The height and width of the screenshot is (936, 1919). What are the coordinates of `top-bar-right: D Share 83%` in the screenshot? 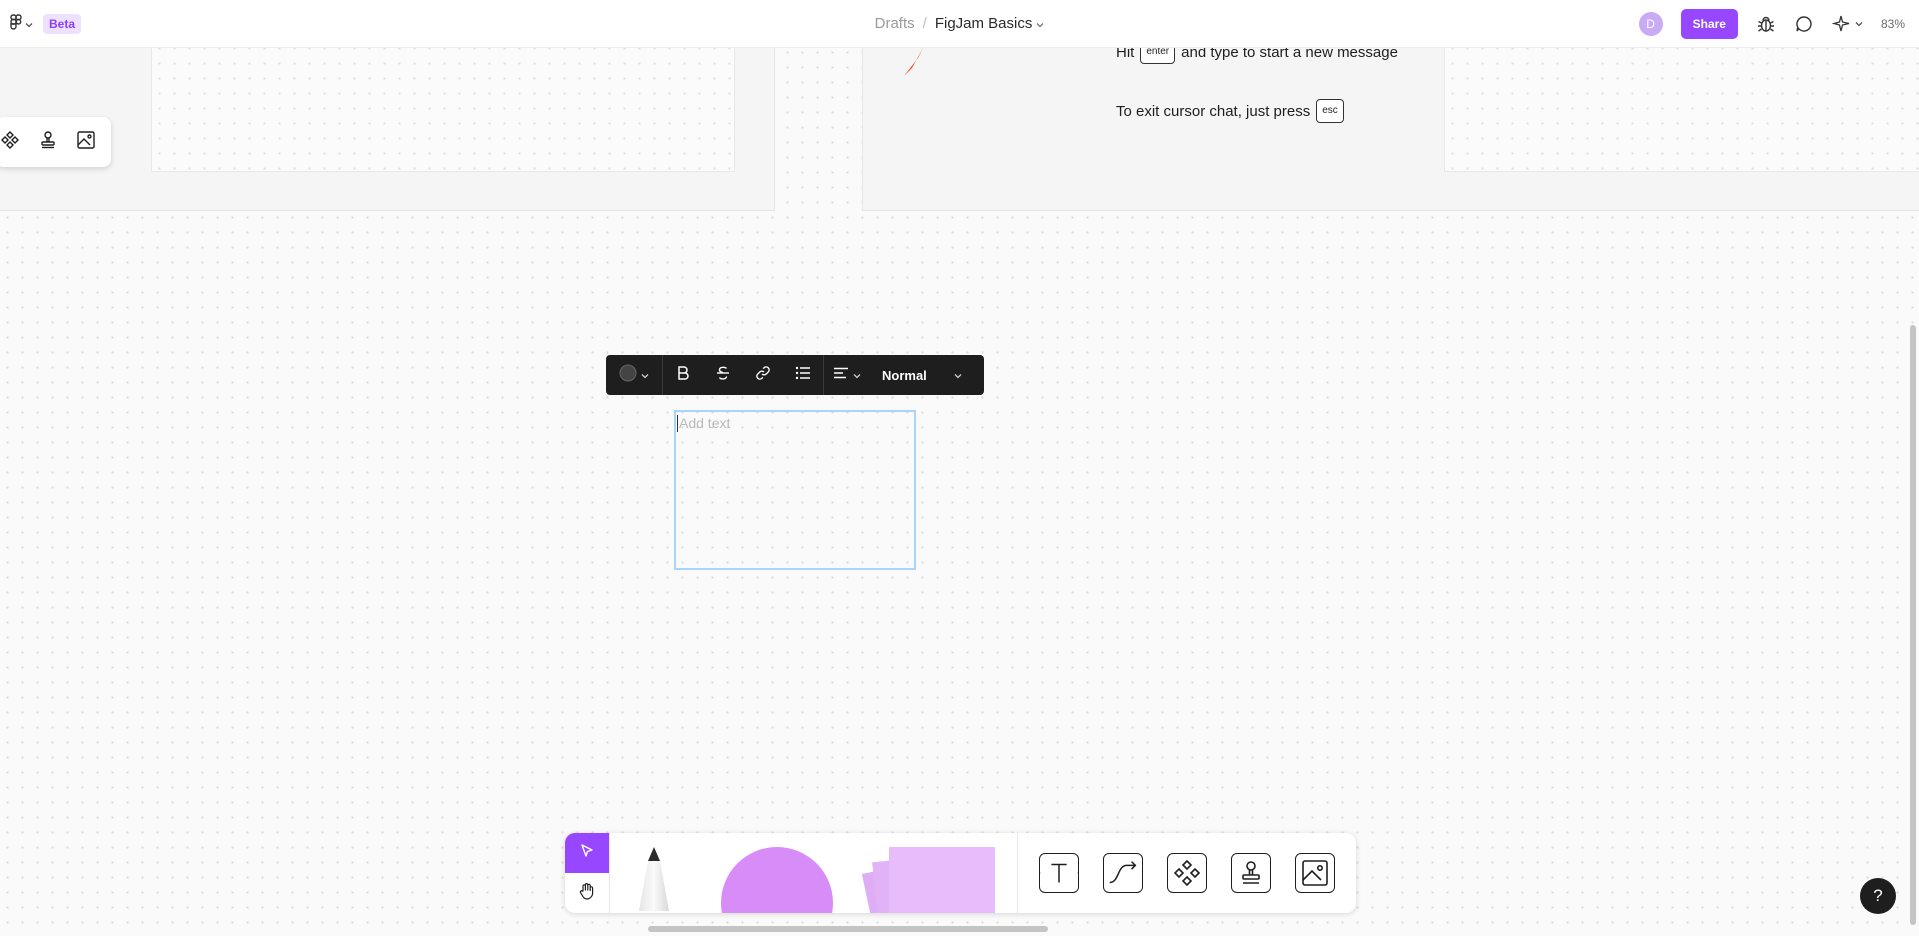 It's located at (1771, 24).